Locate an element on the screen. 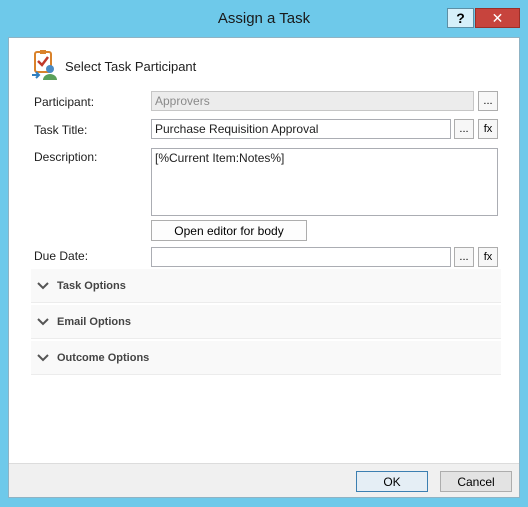 The width and height of the screenshot is (528, 507). close-button: ✕ is located at coordinates (497, 18).